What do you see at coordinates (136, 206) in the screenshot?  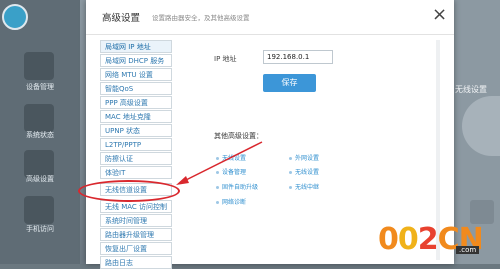 I see `menu-item-wireless-mac: 无线 MAC 访问控制` at bounding box center [136, 206].